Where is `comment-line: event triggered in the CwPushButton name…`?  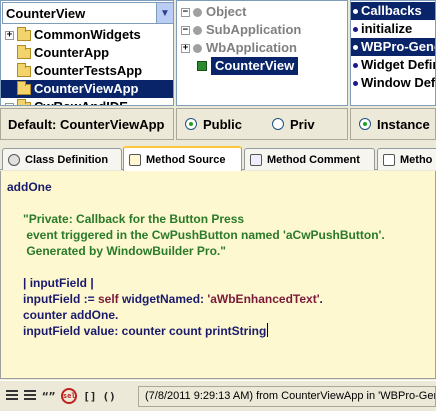
comment-line: event triggered in the CwPushButton name… is located at coordinates (204, 235).